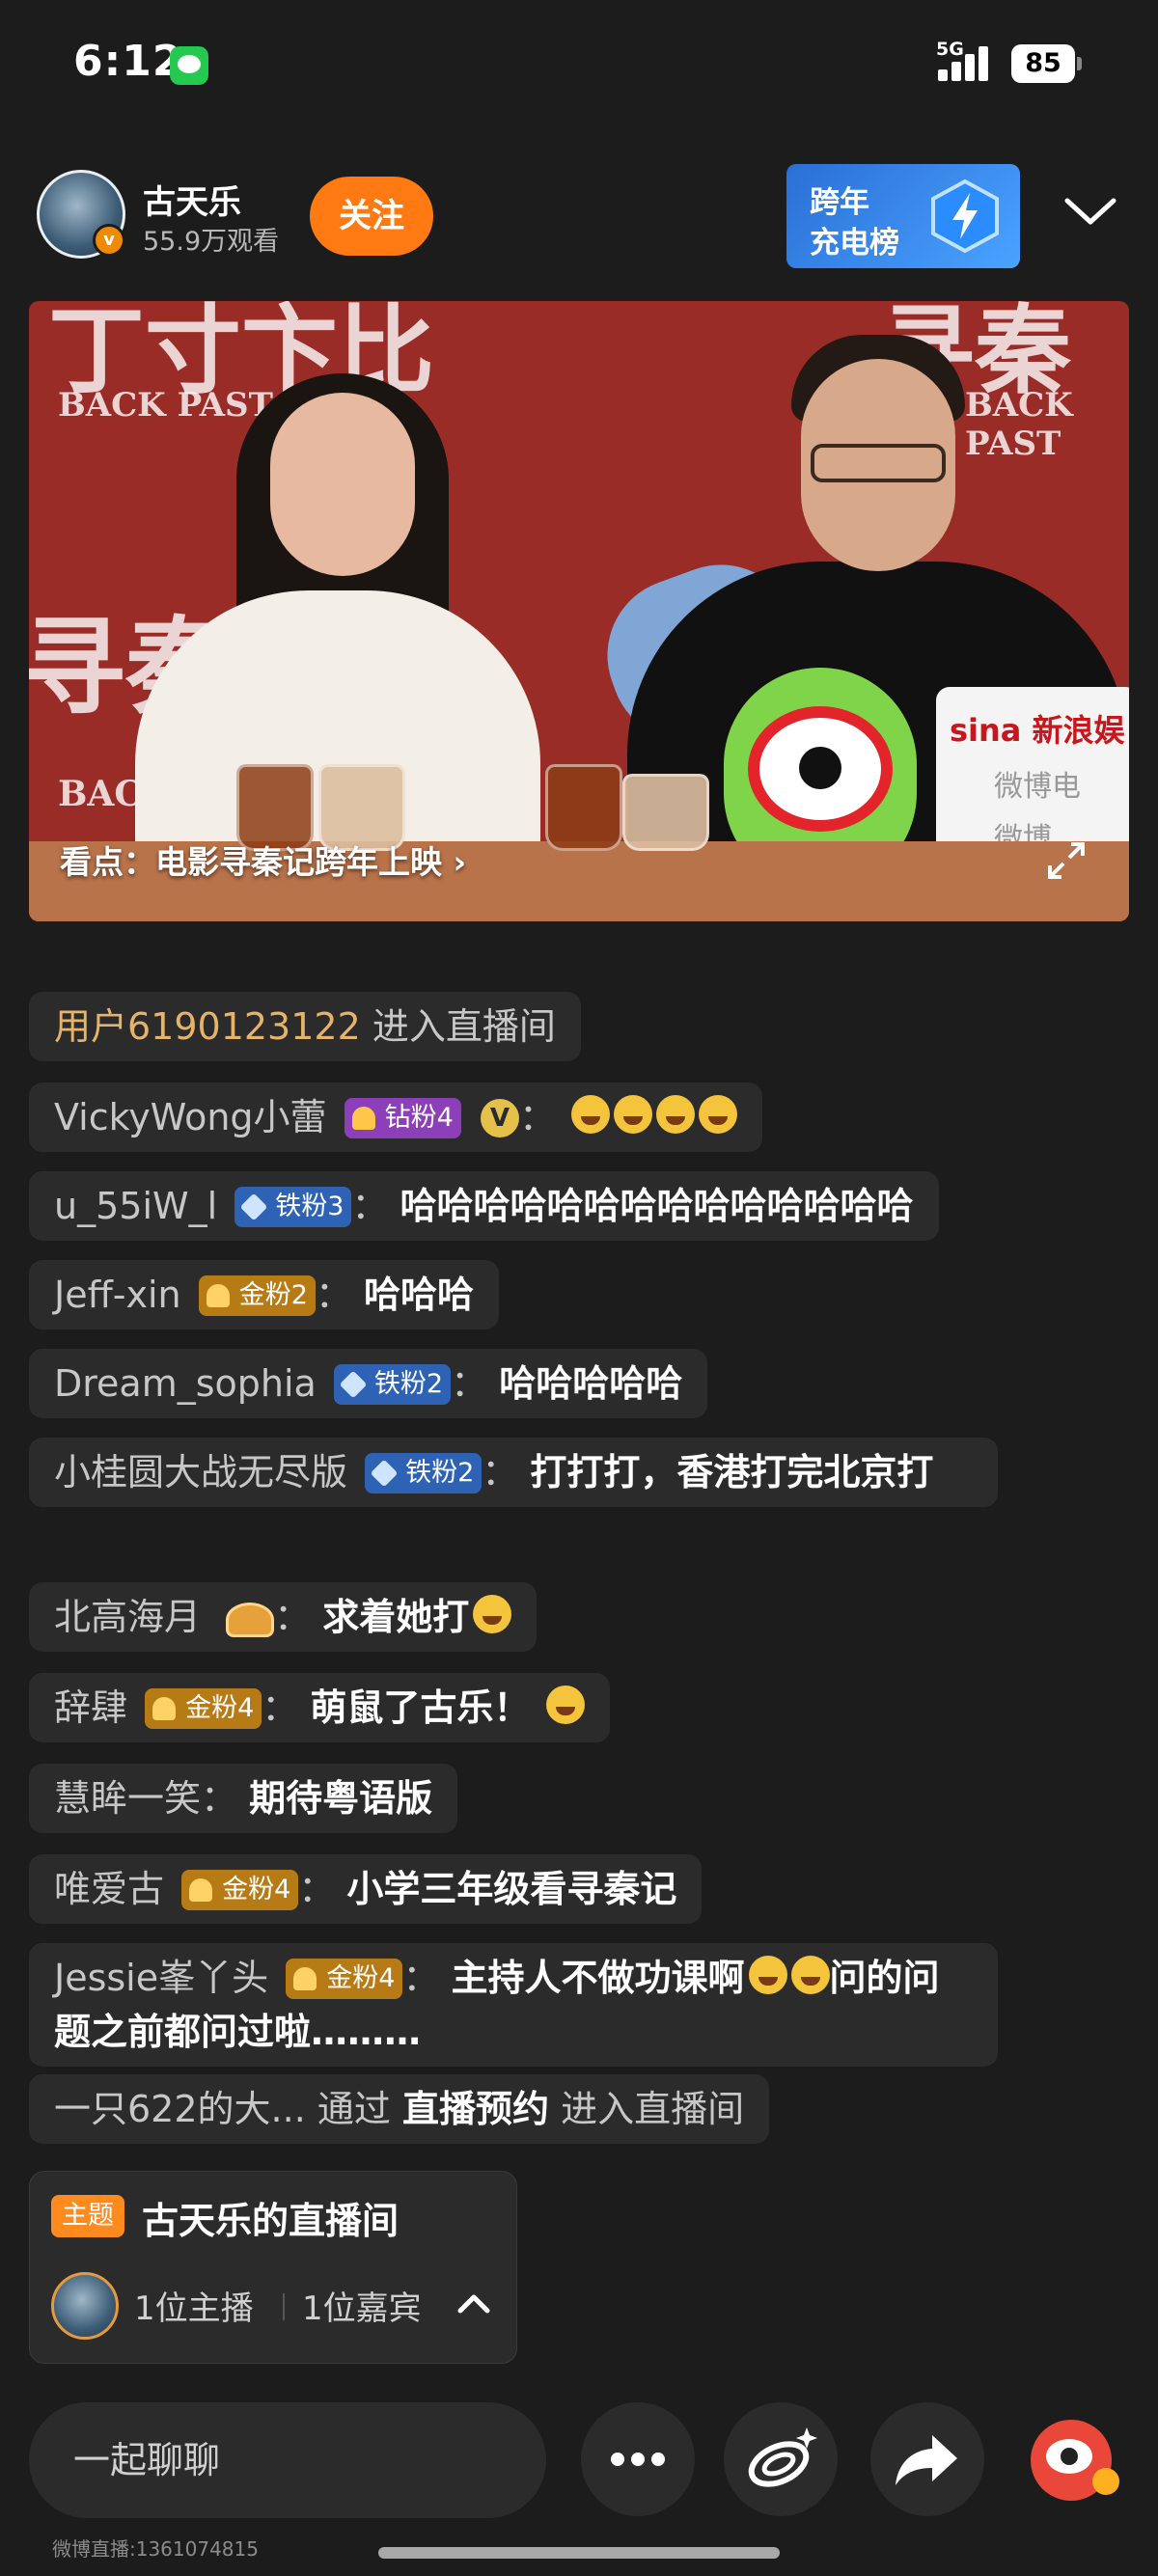  I want to click on interaction-button, so click(781, 2459).